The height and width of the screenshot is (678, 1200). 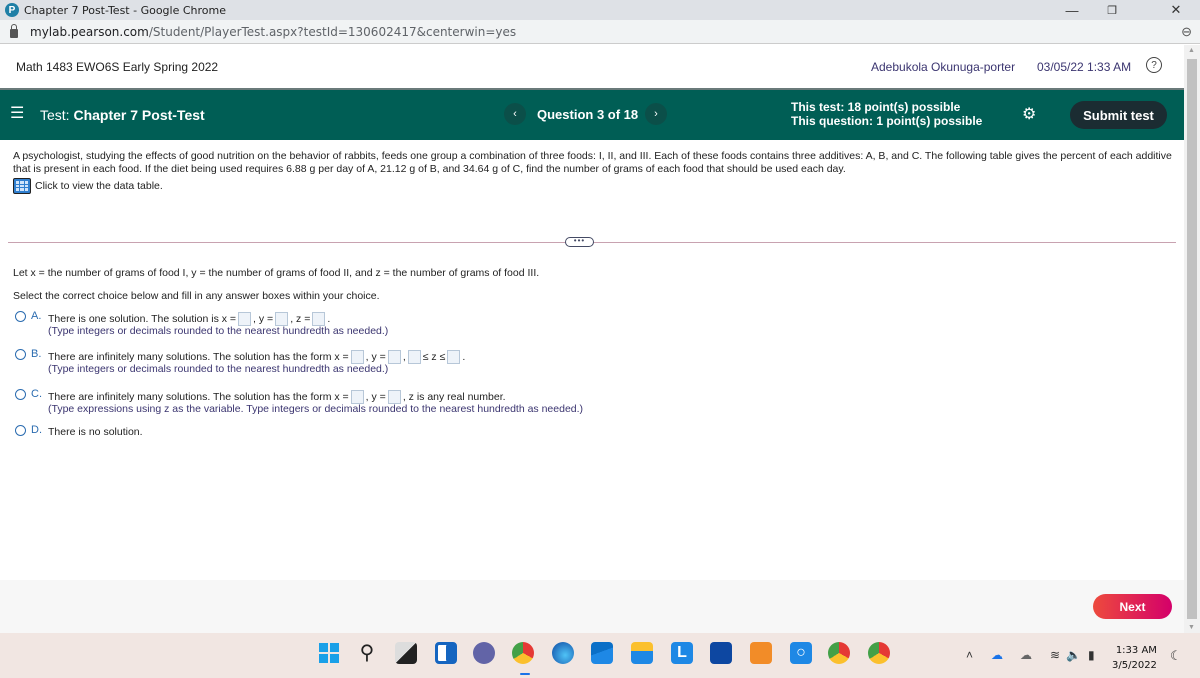 What do you see at coordinates (36, 394) in the screenshot?
I see `choice-letter: C.` at bounding box center [36, 394].